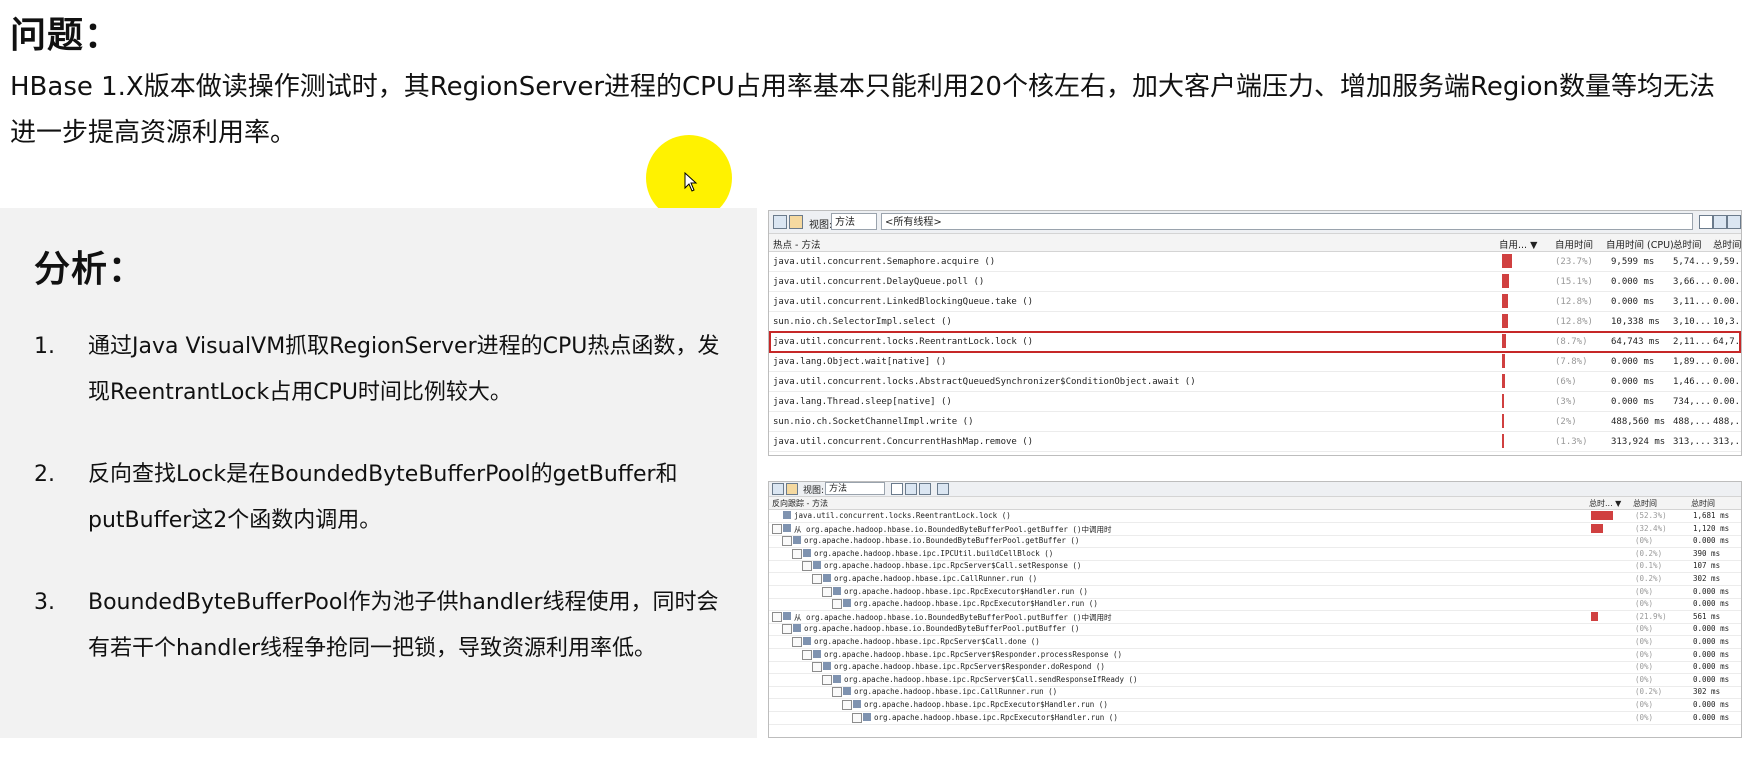  I want to click on col-total-time: 总时间, so click(1645, 503).